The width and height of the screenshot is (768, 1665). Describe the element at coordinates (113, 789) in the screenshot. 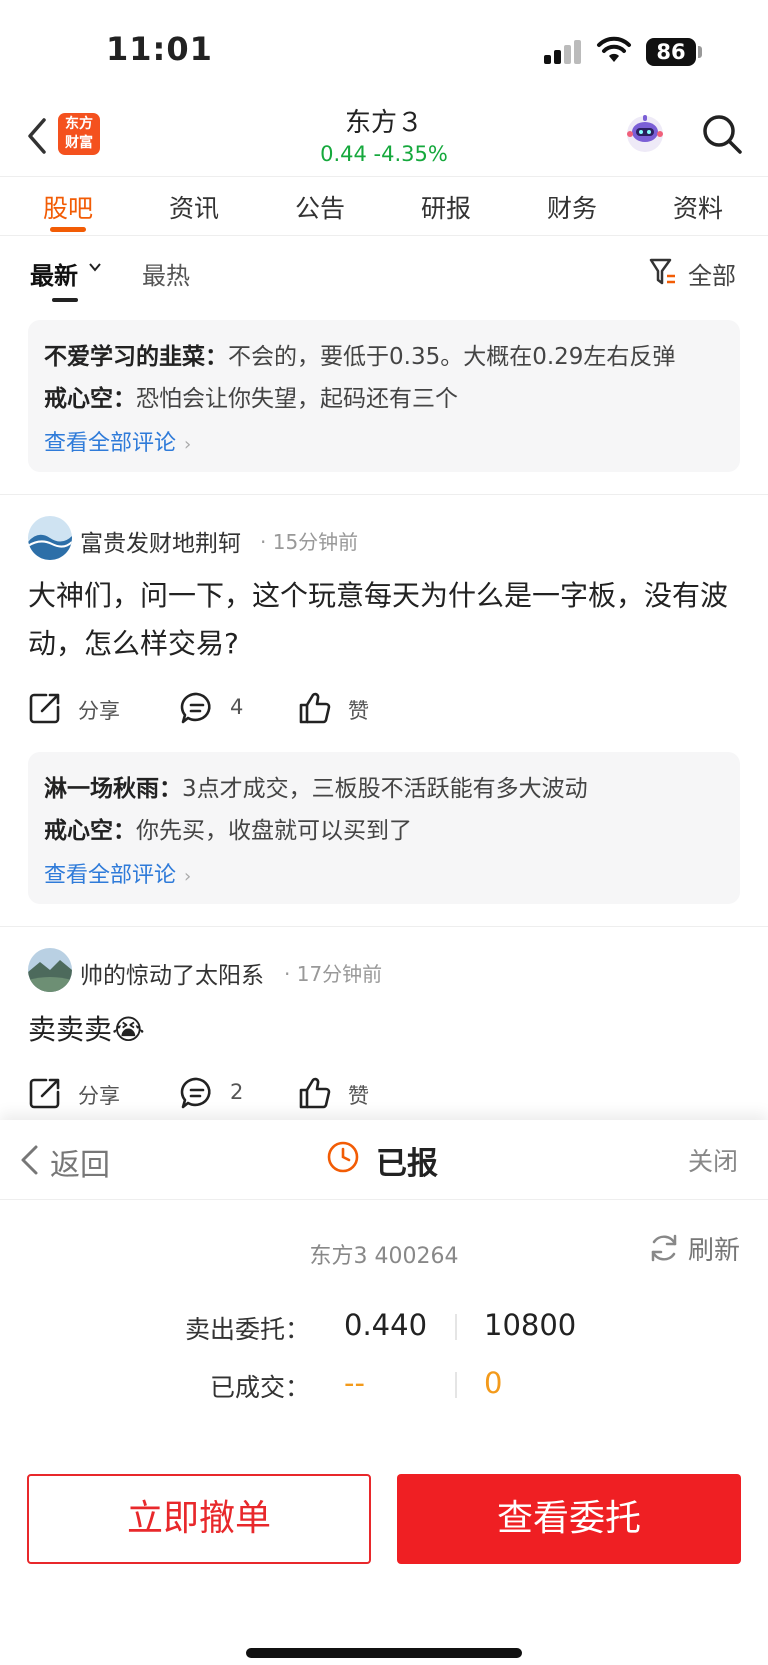

I see `comment-user: 淋一场秋雨：` at that location.